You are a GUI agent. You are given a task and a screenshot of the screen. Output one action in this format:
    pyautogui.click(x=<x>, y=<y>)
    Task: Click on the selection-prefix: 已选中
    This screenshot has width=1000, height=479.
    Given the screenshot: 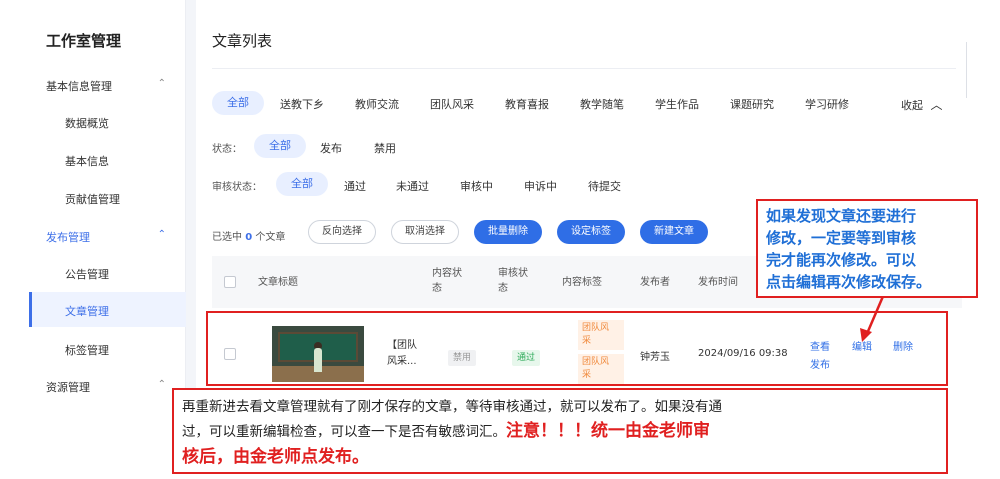 What is the action you would take?
    pyautogui.click(x=227, y=237)
    